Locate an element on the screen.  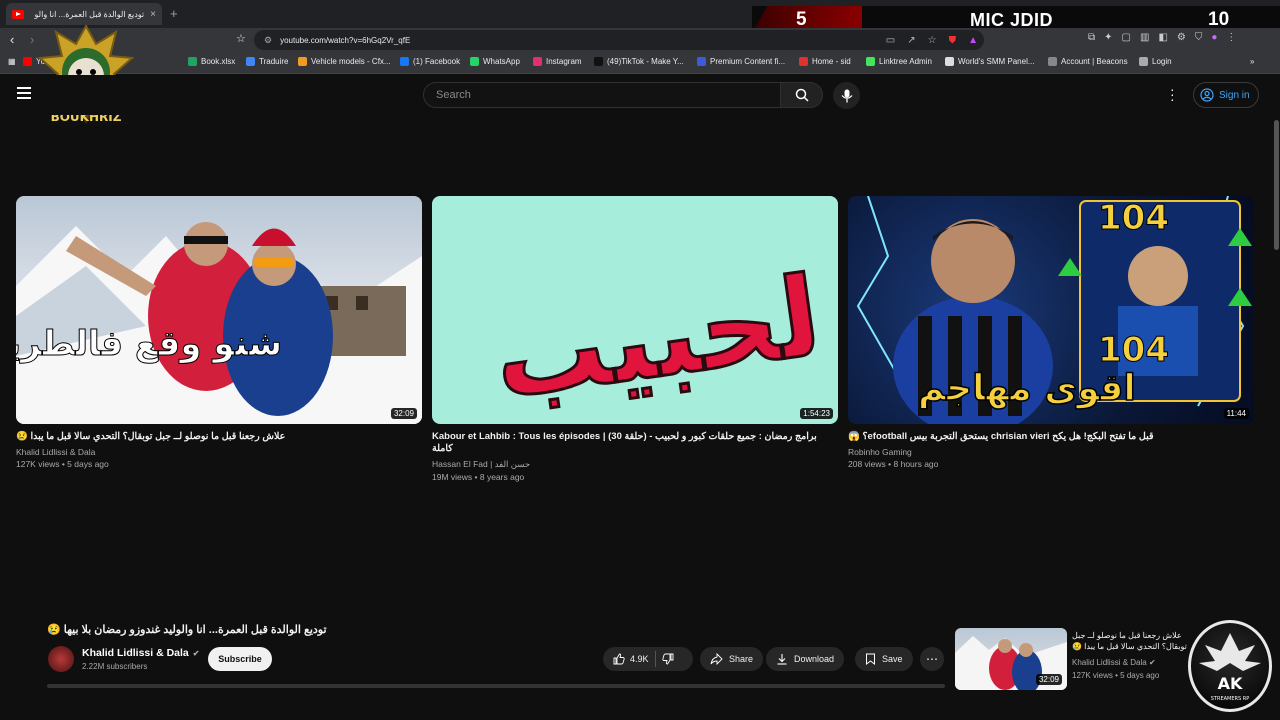
related-video-channel: Khalid Lidlissi & Dala ✔ is located at coordinates (1114, 662).